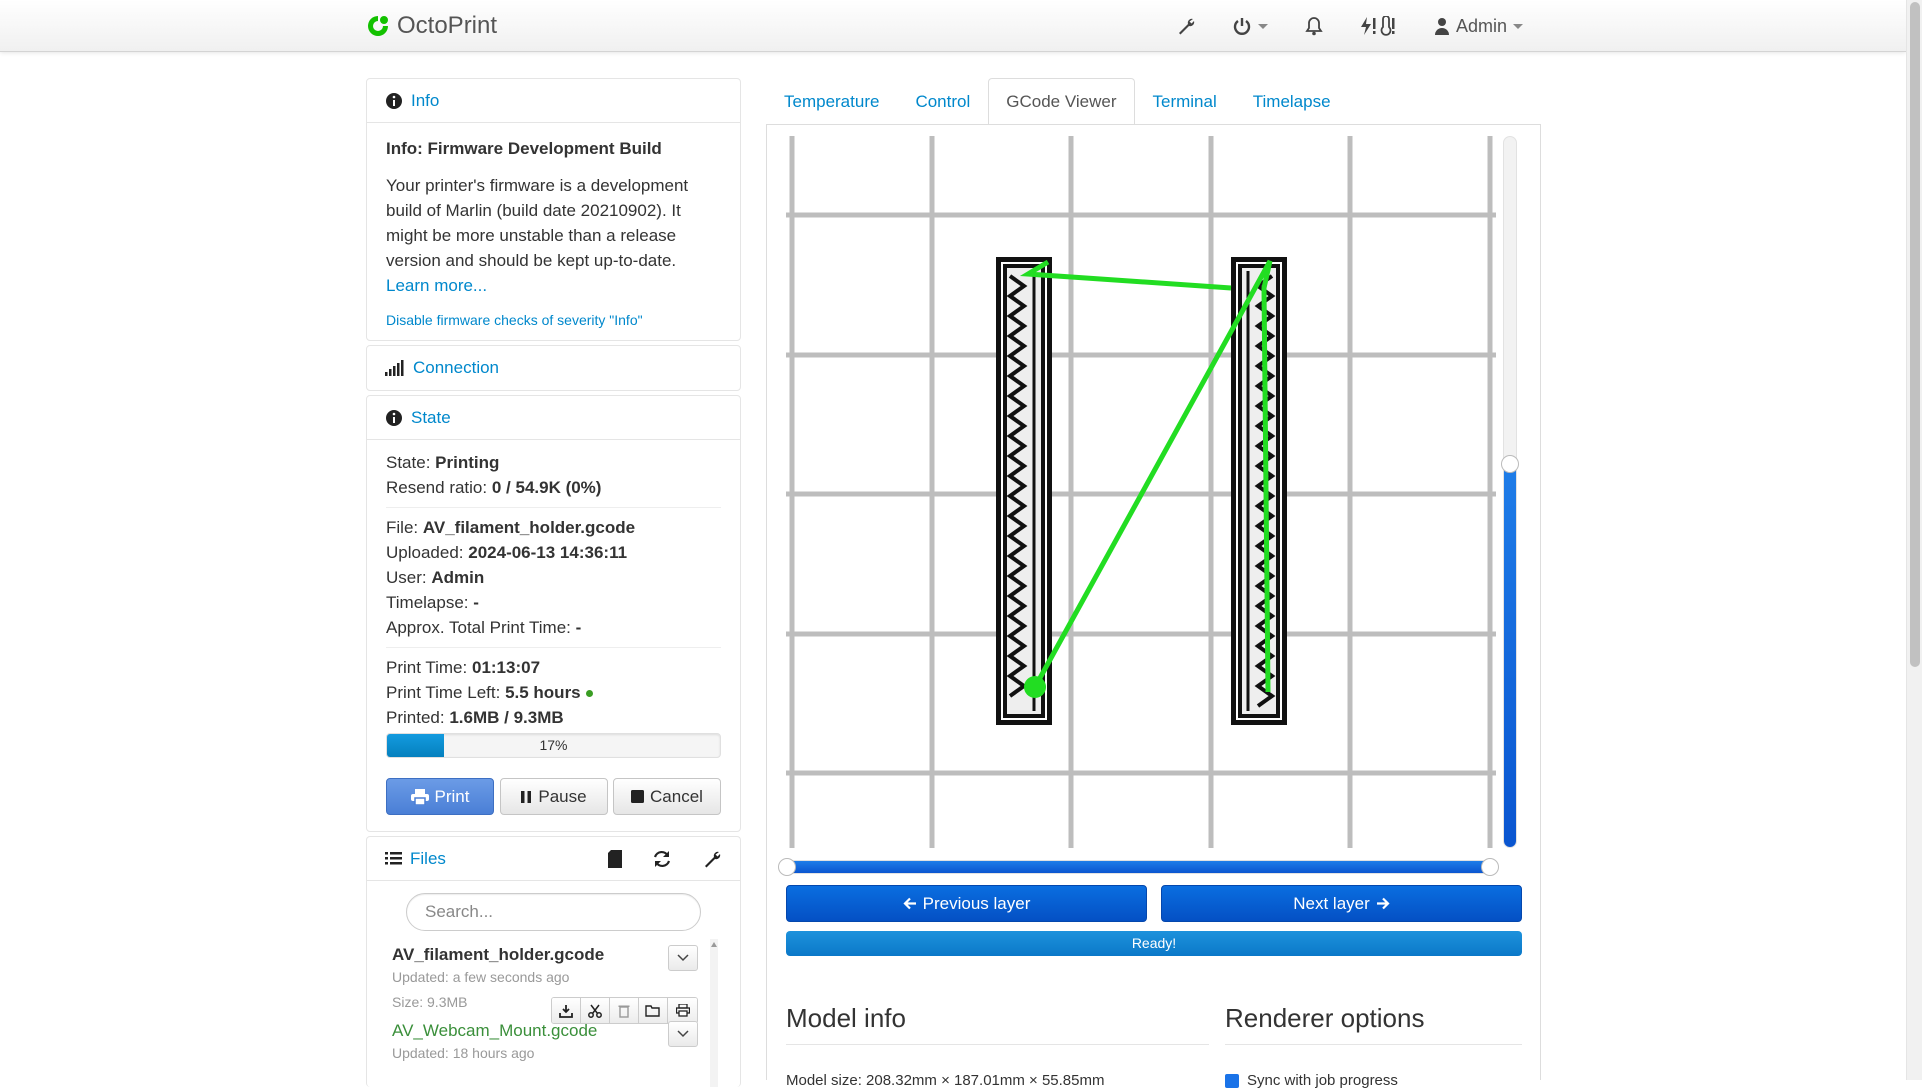 The height and width of the screenshot is (1091, 1922). I want to click on uploaded-line: Uploaded: 2024-06-13 14:36:11, so click(507, 552).